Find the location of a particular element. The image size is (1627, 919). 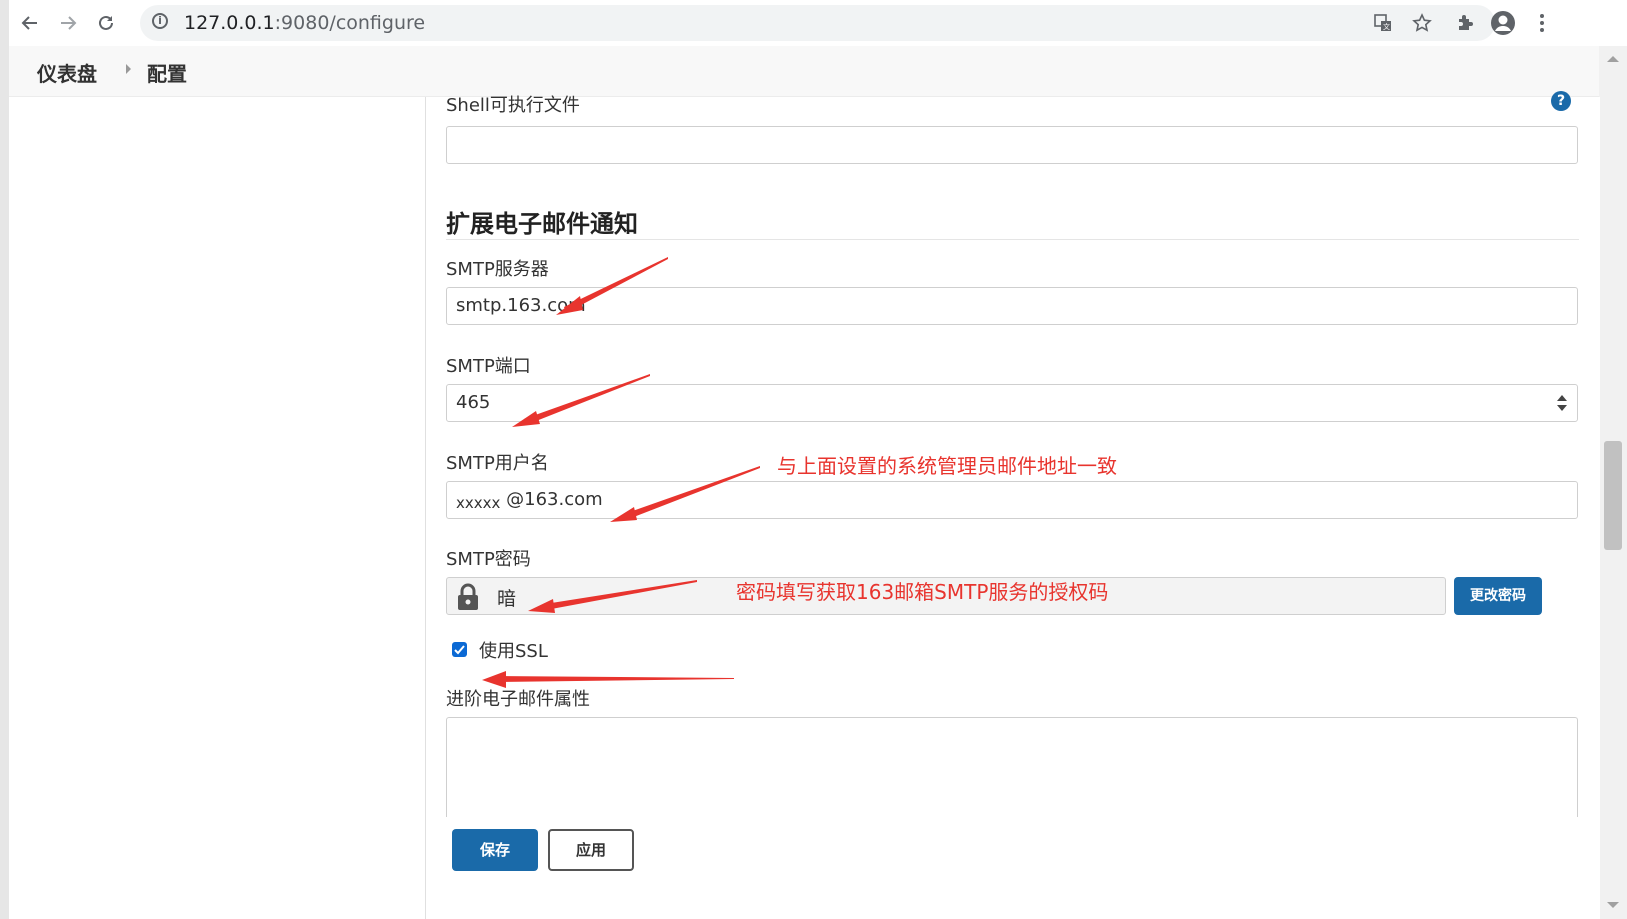

smtp-port-label: SMTP端口 is located at coordinates (488, 366).